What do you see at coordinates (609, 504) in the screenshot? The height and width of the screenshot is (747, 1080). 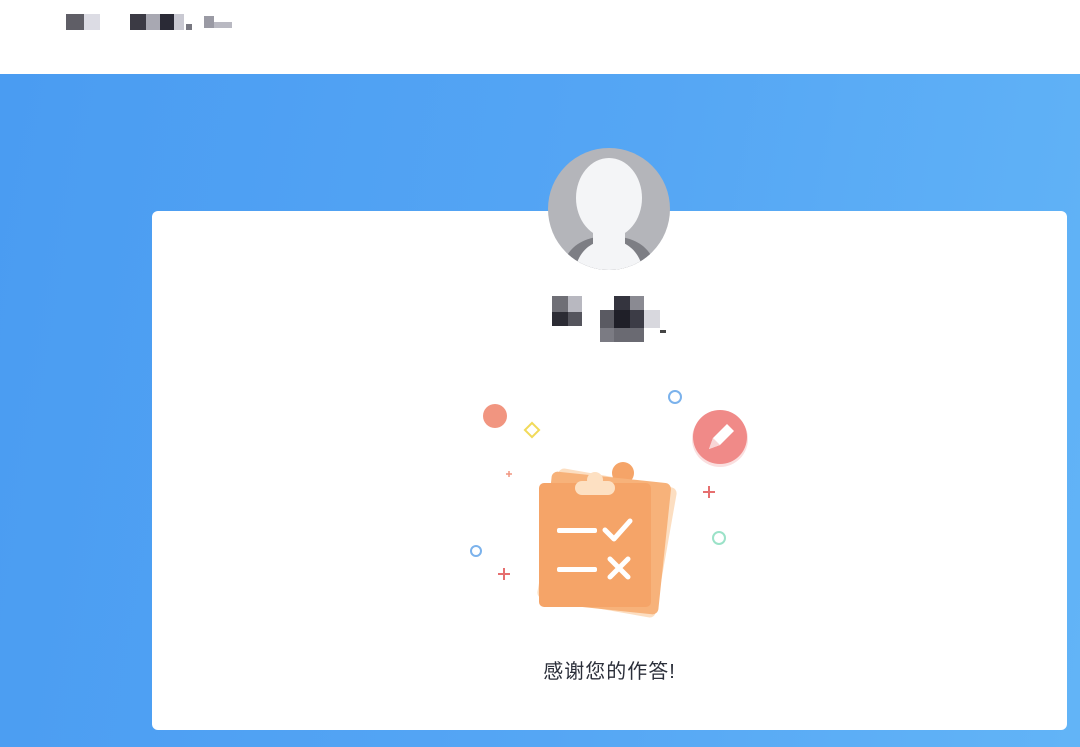 I see `survey-complete-illustration` at bounding box center [609, 504].